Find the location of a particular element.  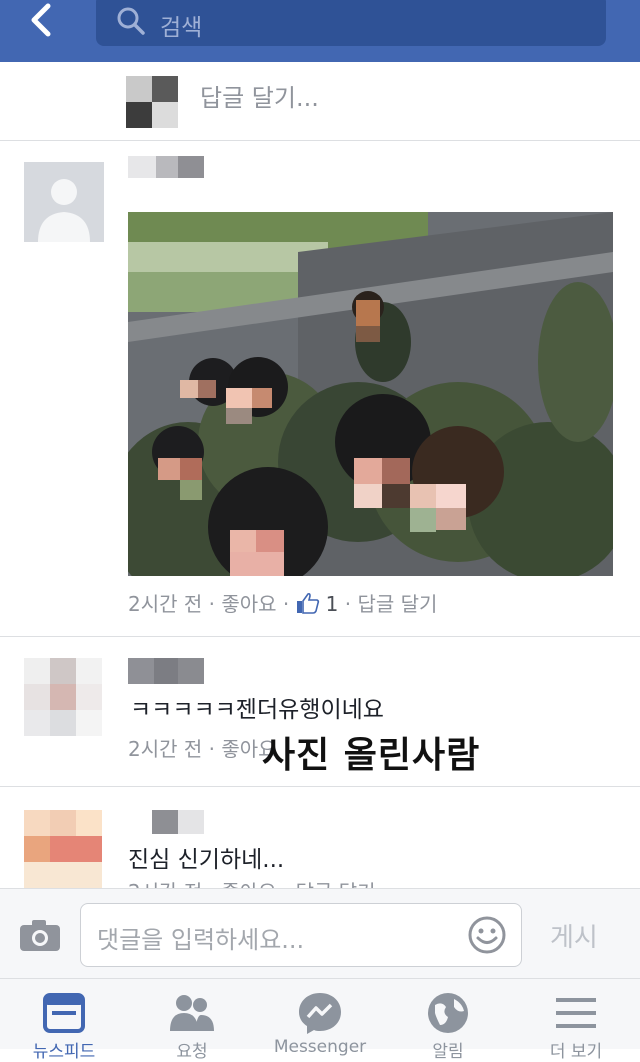

tab-label: Messenger is located at coordinates (320, 1047).